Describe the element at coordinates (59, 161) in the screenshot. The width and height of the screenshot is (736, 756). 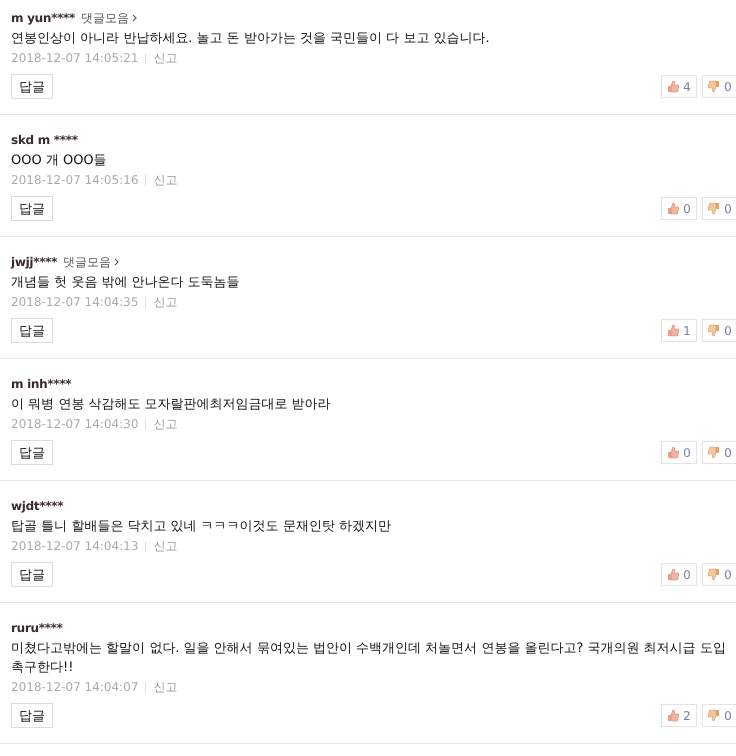
I see `comment-text: OOO 개 OOO들` at that location.